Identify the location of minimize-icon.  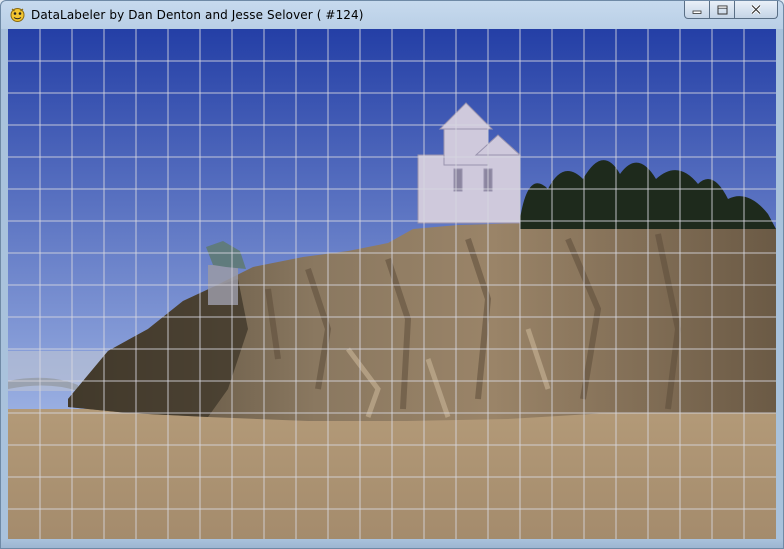
(697, 10).